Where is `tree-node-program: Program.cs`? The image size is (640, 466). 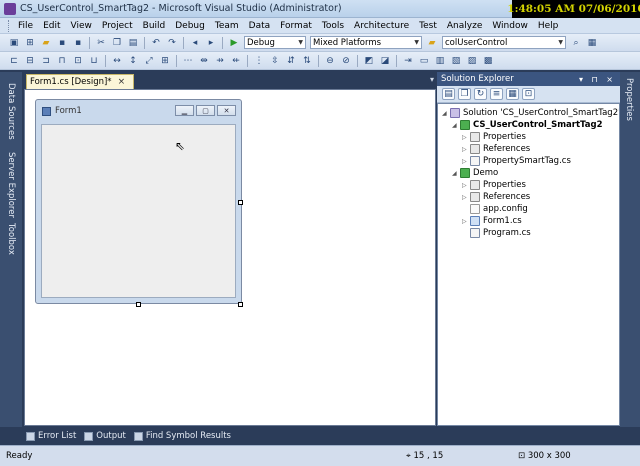
tree-node-program: Program.cs is located at coordinates (500, 233).